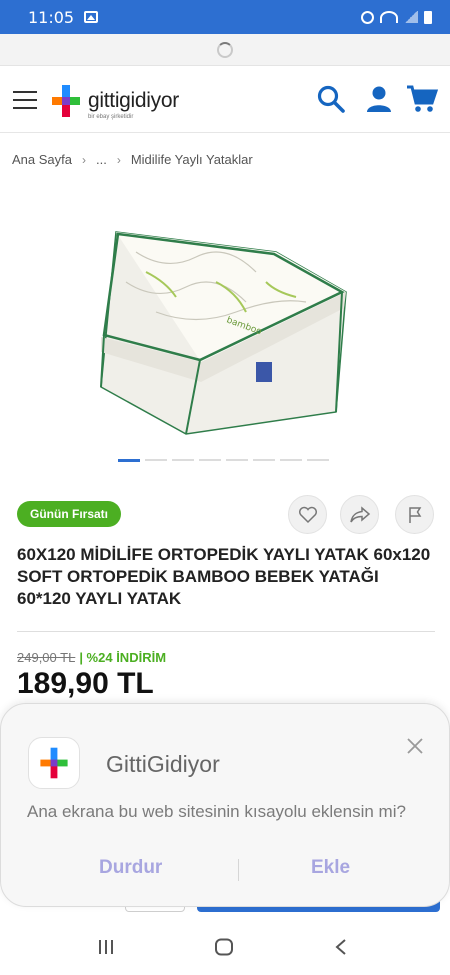 The width and height of the screenshot is (450, 975). I want to click on site-header: gittigidiyor bir ebay şirketidir, so click(225, 100).